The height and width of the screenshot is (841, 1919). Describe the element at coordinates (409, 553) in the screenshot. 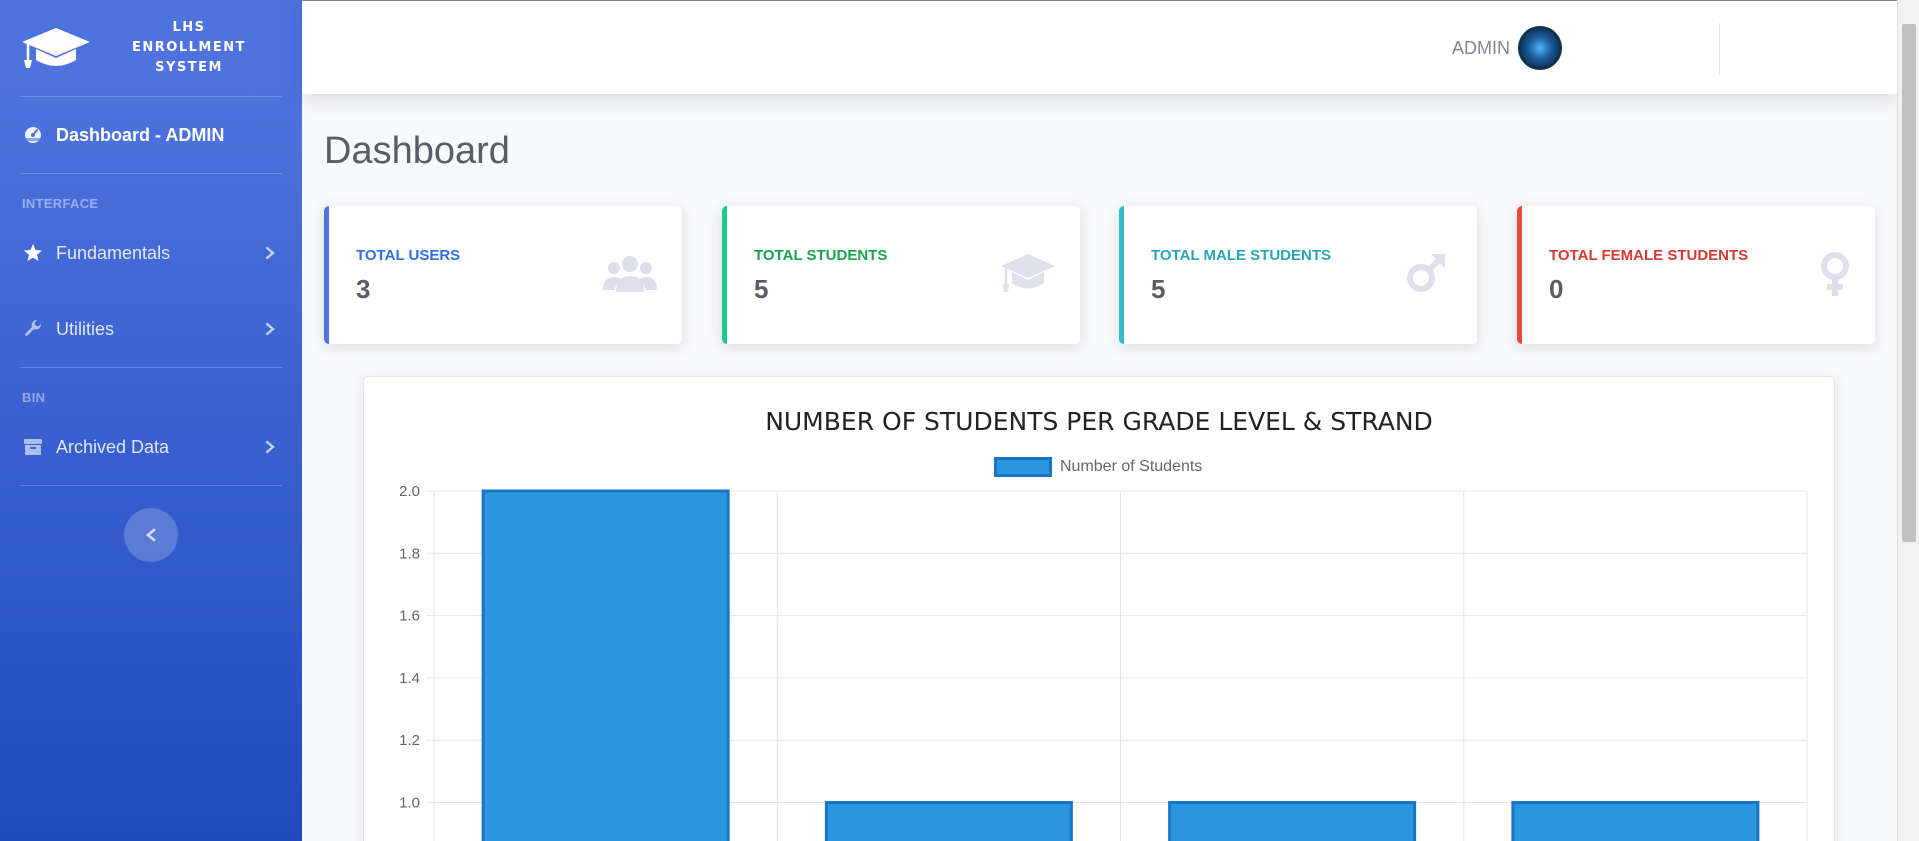

I see `y-tick-label: 1.8` at that location.